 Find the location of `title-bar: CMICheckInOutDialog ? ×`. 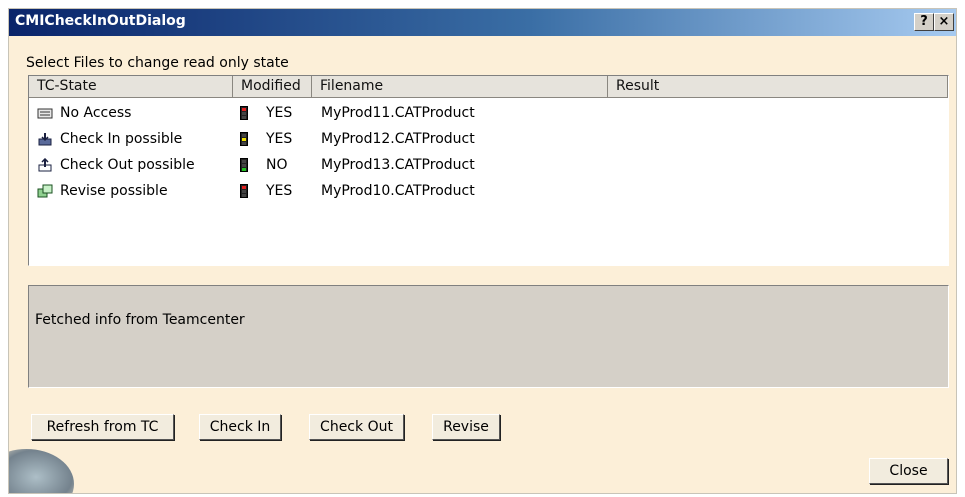

title-bar: CMICheckInOutDialog ? × is located at coordinates (482, 22).